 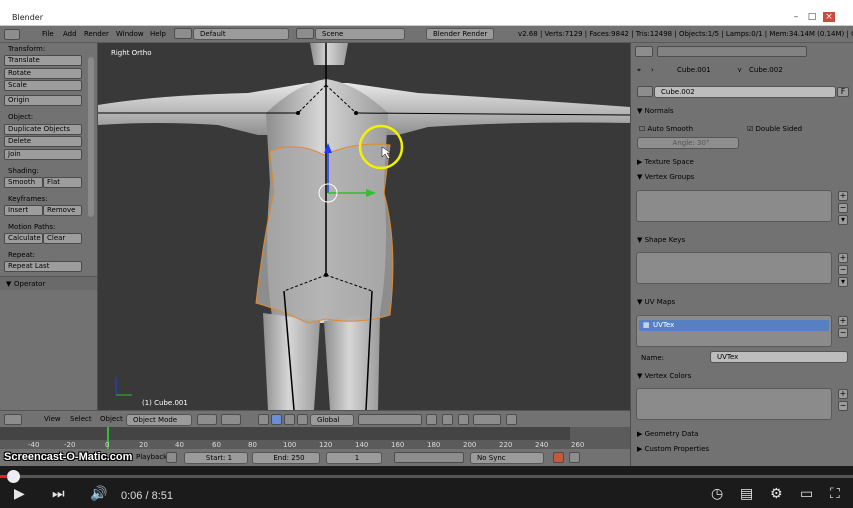 What do you see at coordinates (661, 240) in the screenshot?
I see `shape-keys-panel-header: ▼ Shape Keys` at bounding box center [661, 240].